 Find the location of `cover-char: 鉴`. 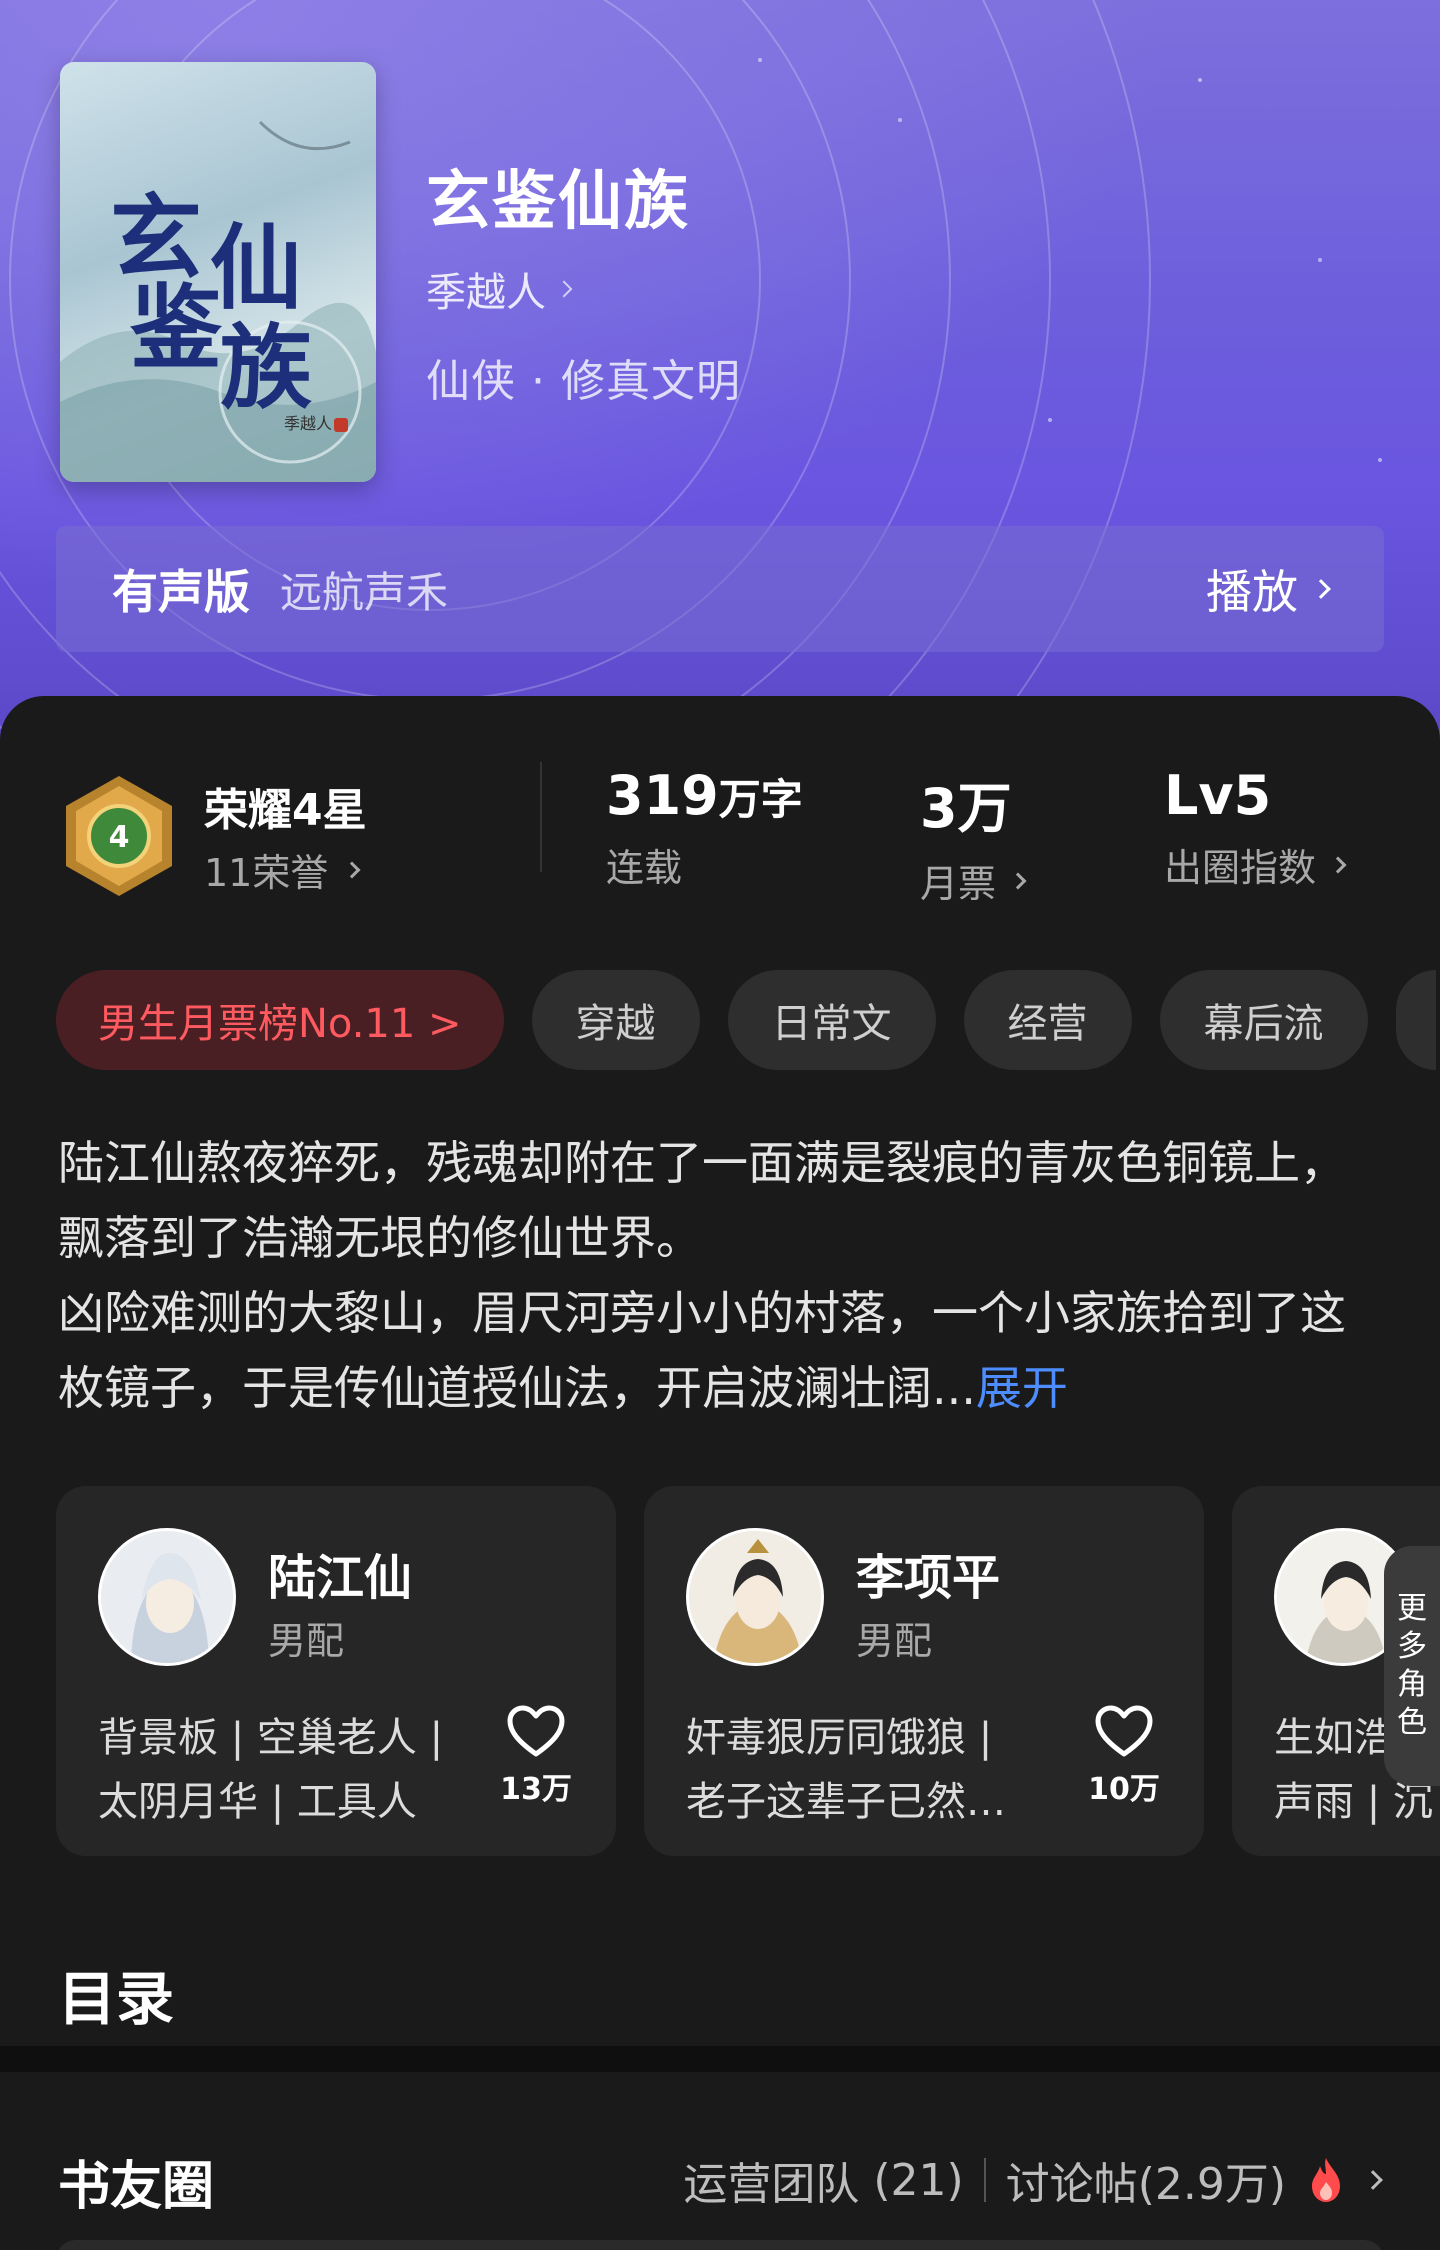

cover-char: 鉴 is located at coordinates (176, 328).